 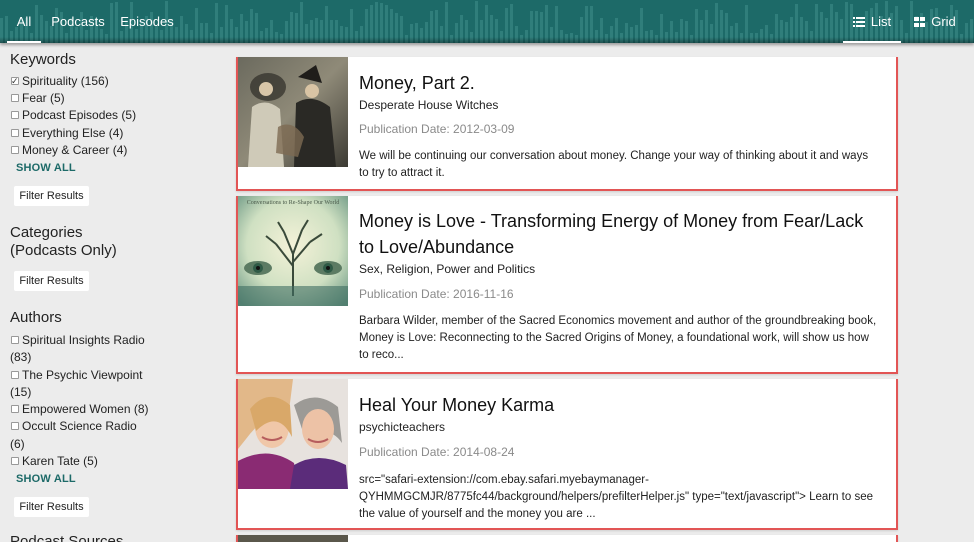 What do you see at coordinates (83, 340) in the screenshot?
I see `author-label: Spiritual Insights Radio` at bounding box center [83, 340].